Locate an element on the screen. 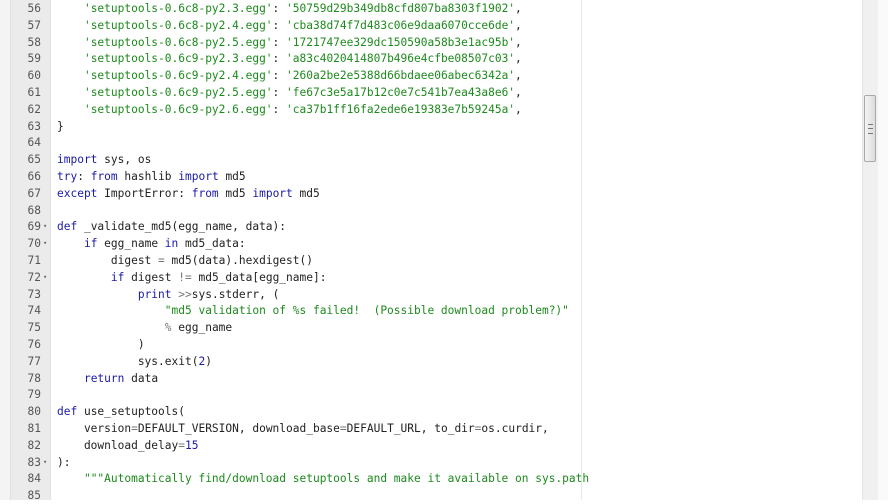  code-token: md5_data: is located at coordinates (212, 244).